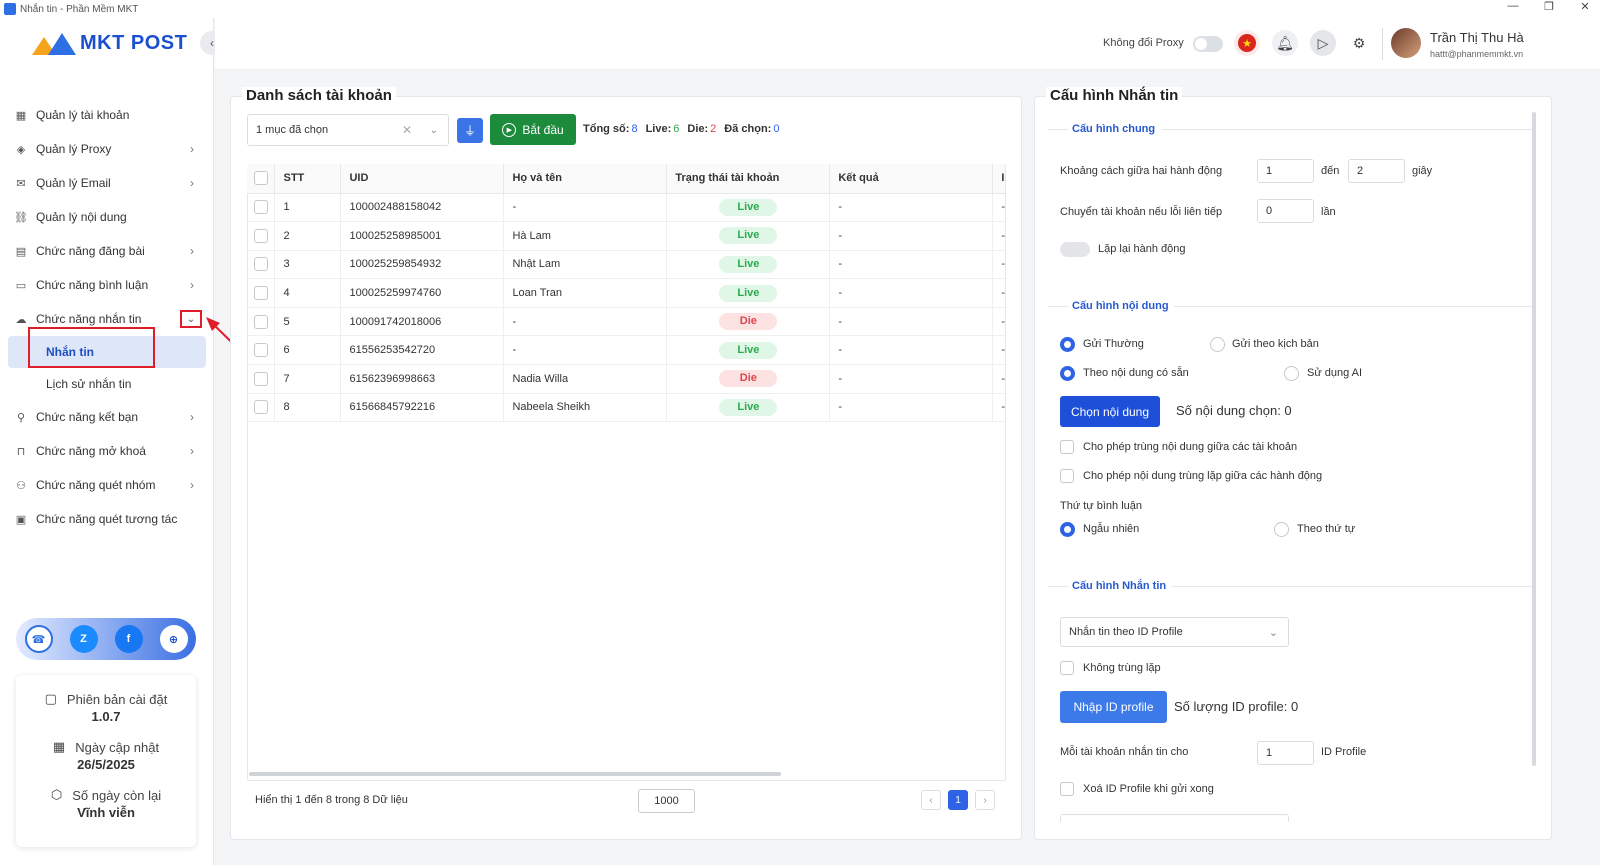 This screenshot has width=1600, height=865. I want to click on vietnam-flag-icon: ★, so click(1247, 43).